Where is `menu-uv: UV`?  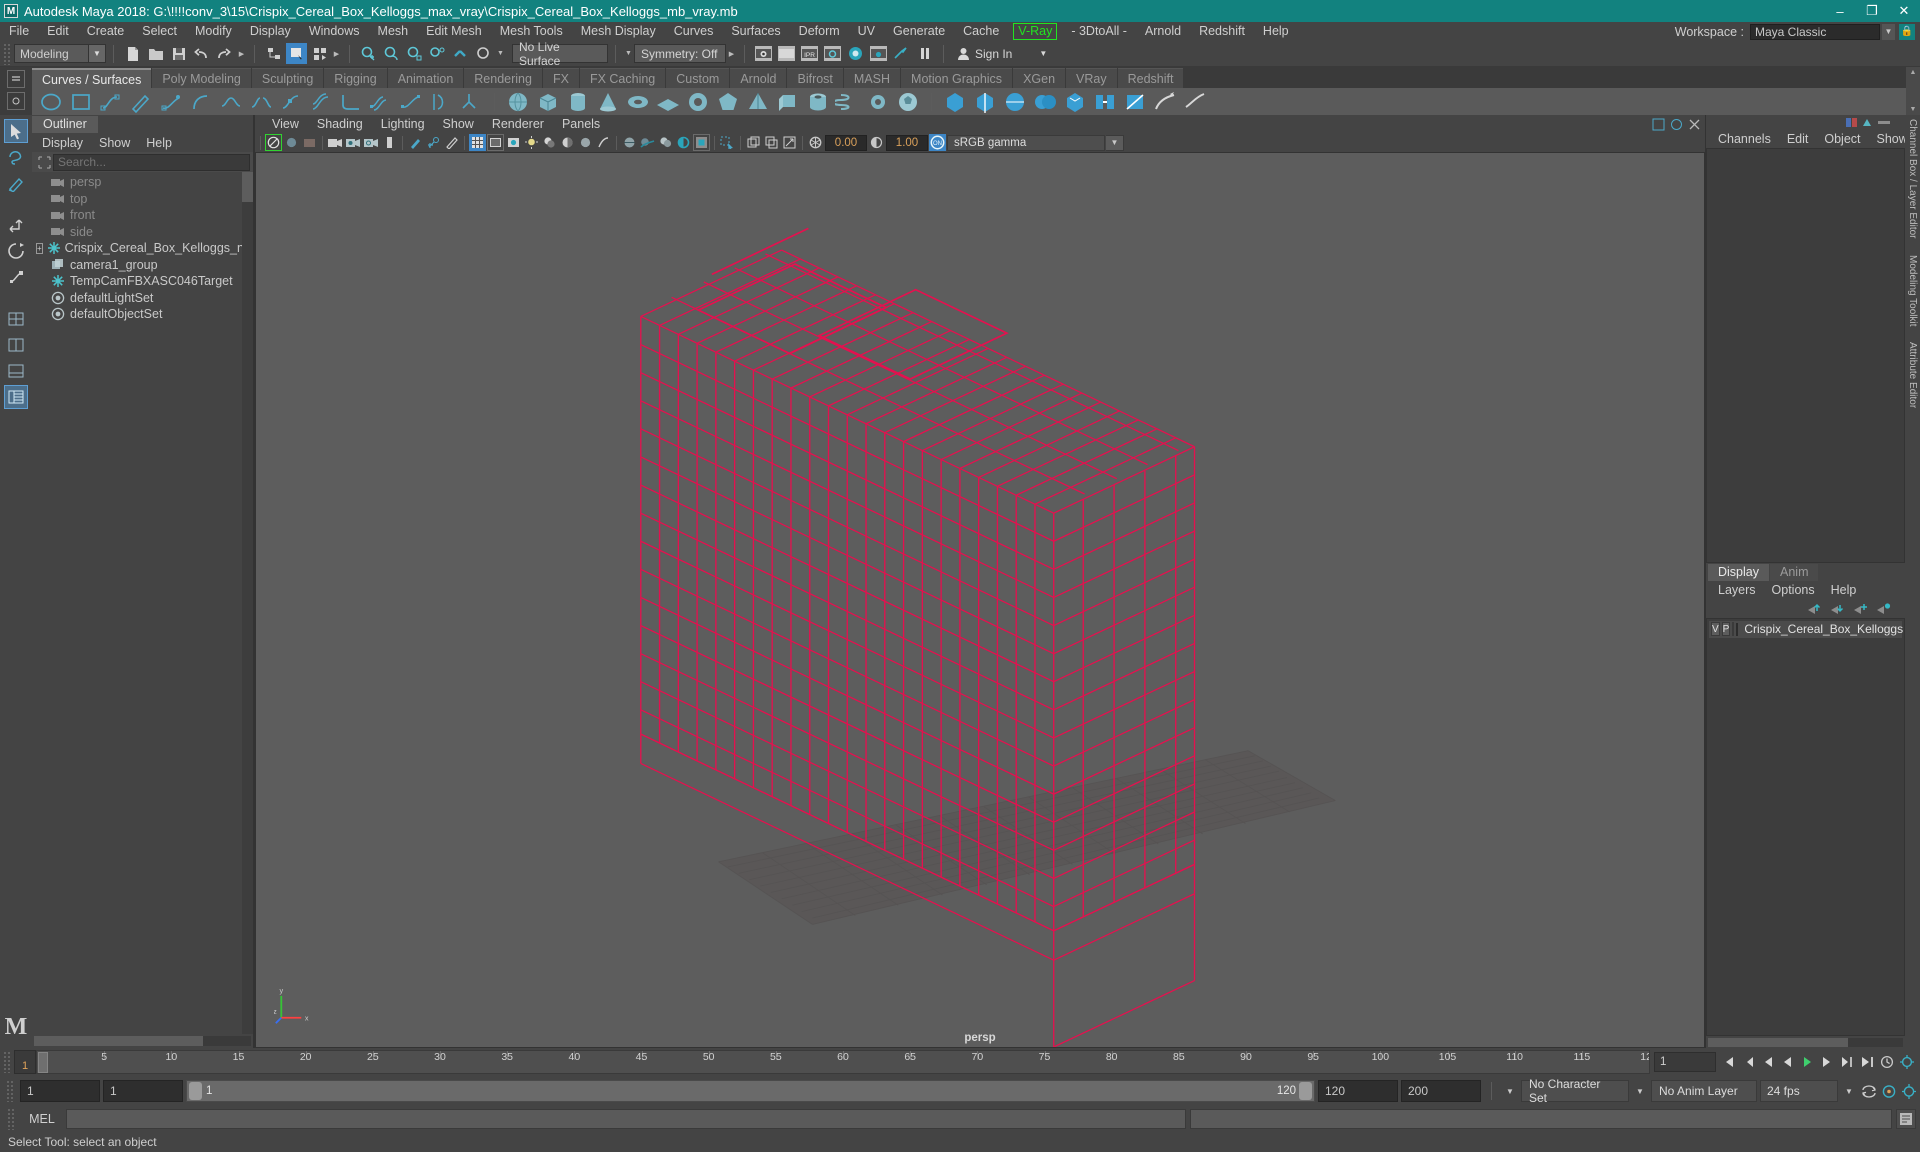
menu-uv: UV is located at coordinates (866, 31).